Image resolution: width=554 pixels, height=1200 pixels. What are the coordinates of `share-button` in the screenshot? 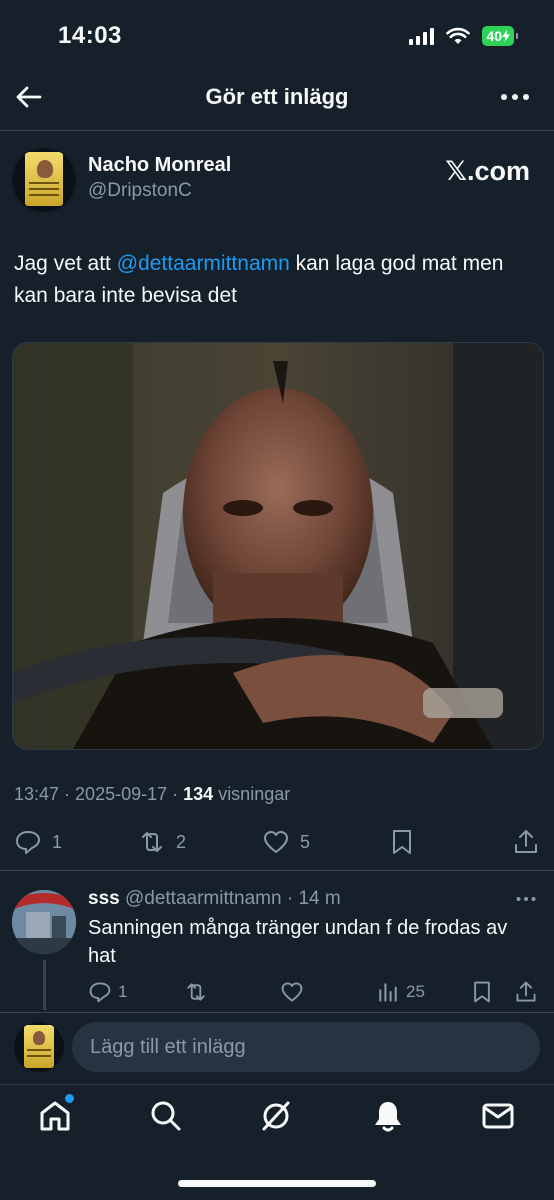 It's located at (526, 842).